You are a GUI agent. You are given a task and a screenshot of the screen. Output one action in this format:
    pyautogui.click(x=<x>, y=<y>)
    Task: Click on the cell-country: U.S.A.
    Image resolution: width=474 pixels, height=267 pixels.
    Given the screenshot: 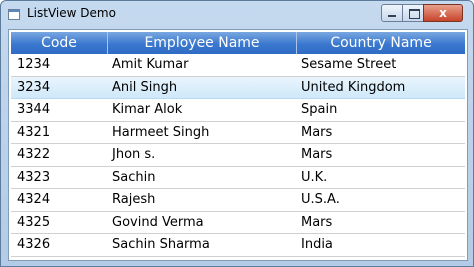 What is the action you would take?
    pyautogui.click(x=320, y=199)
    